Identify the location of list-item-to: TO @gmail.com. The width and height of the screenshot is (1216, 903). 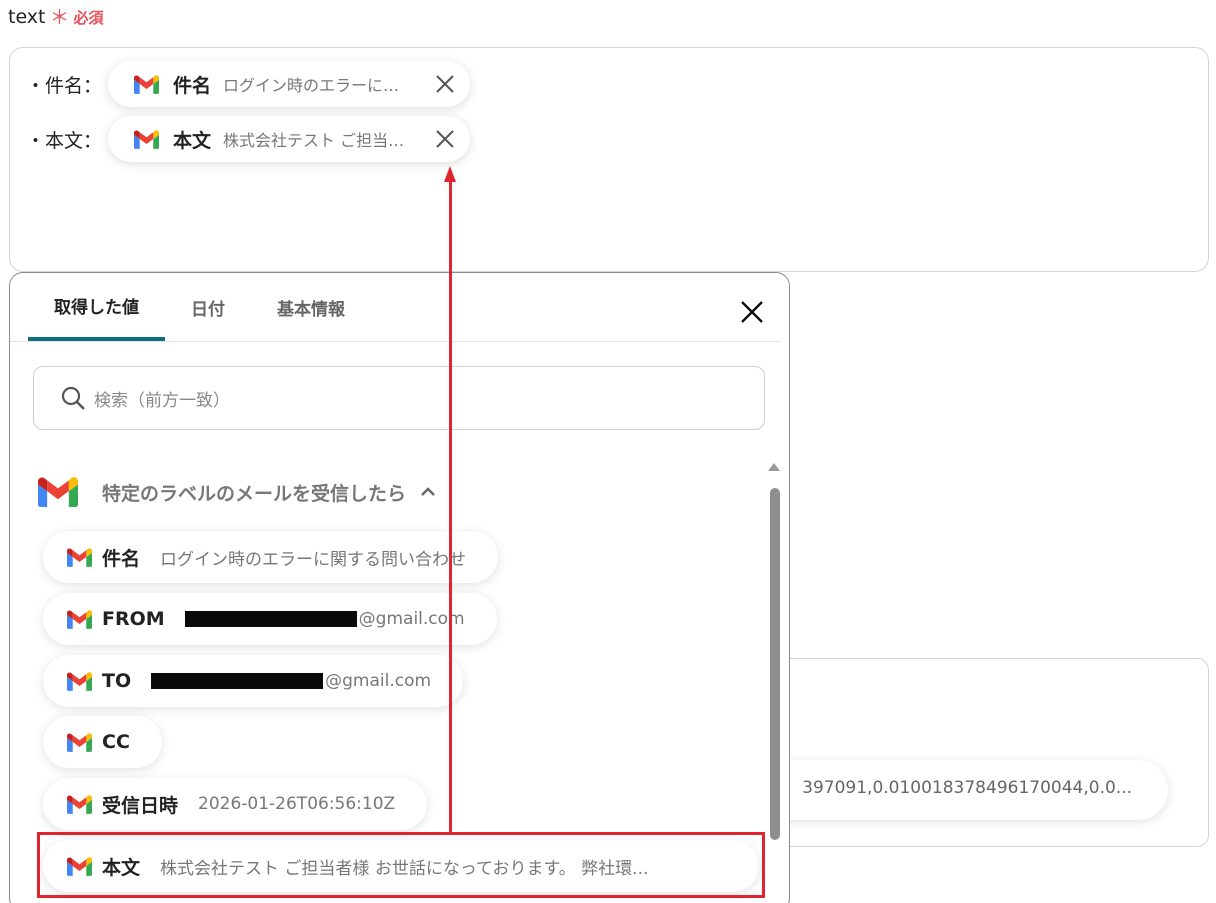
(253, 681).